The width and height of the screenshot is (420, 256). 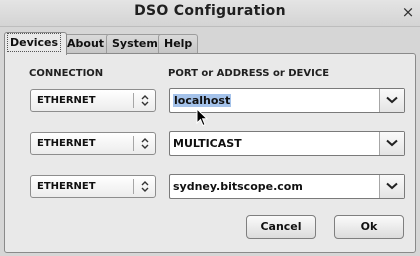 I want to click on mouse-pointer-icon, so click(x=202, y=117).